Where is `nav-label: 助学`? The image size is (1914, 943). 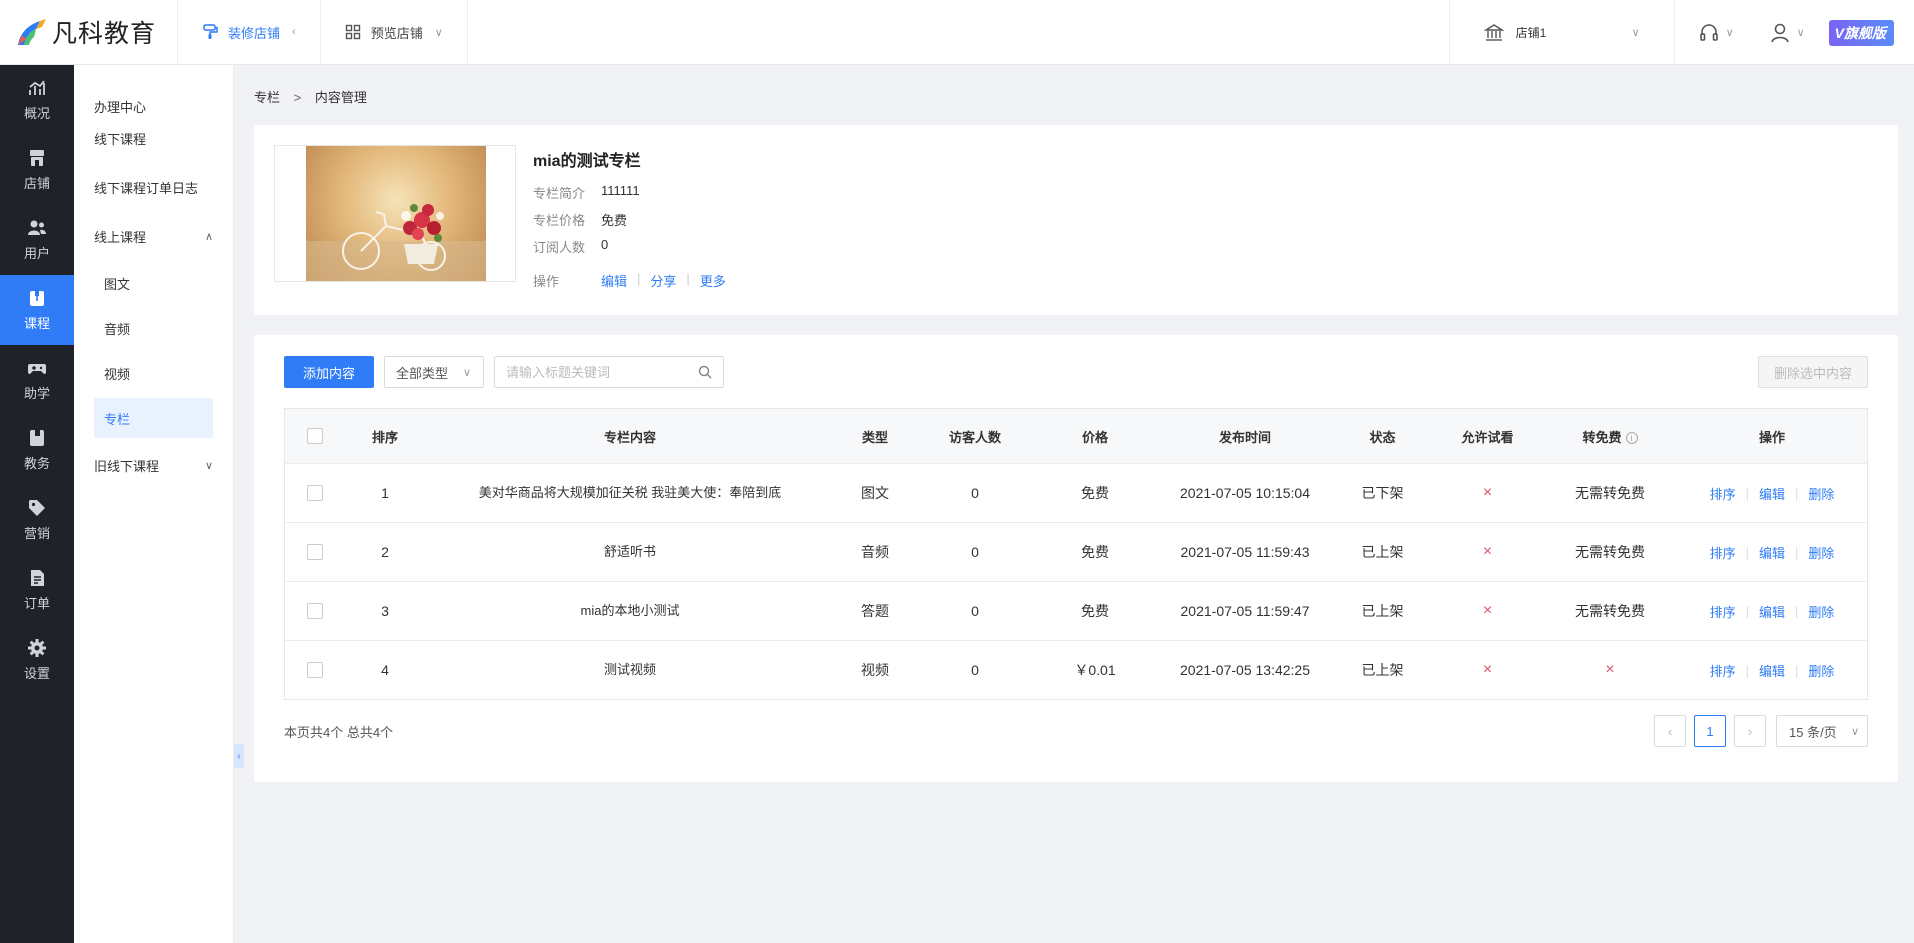 nav-label: 助学 is located at coordinates (36, 393).